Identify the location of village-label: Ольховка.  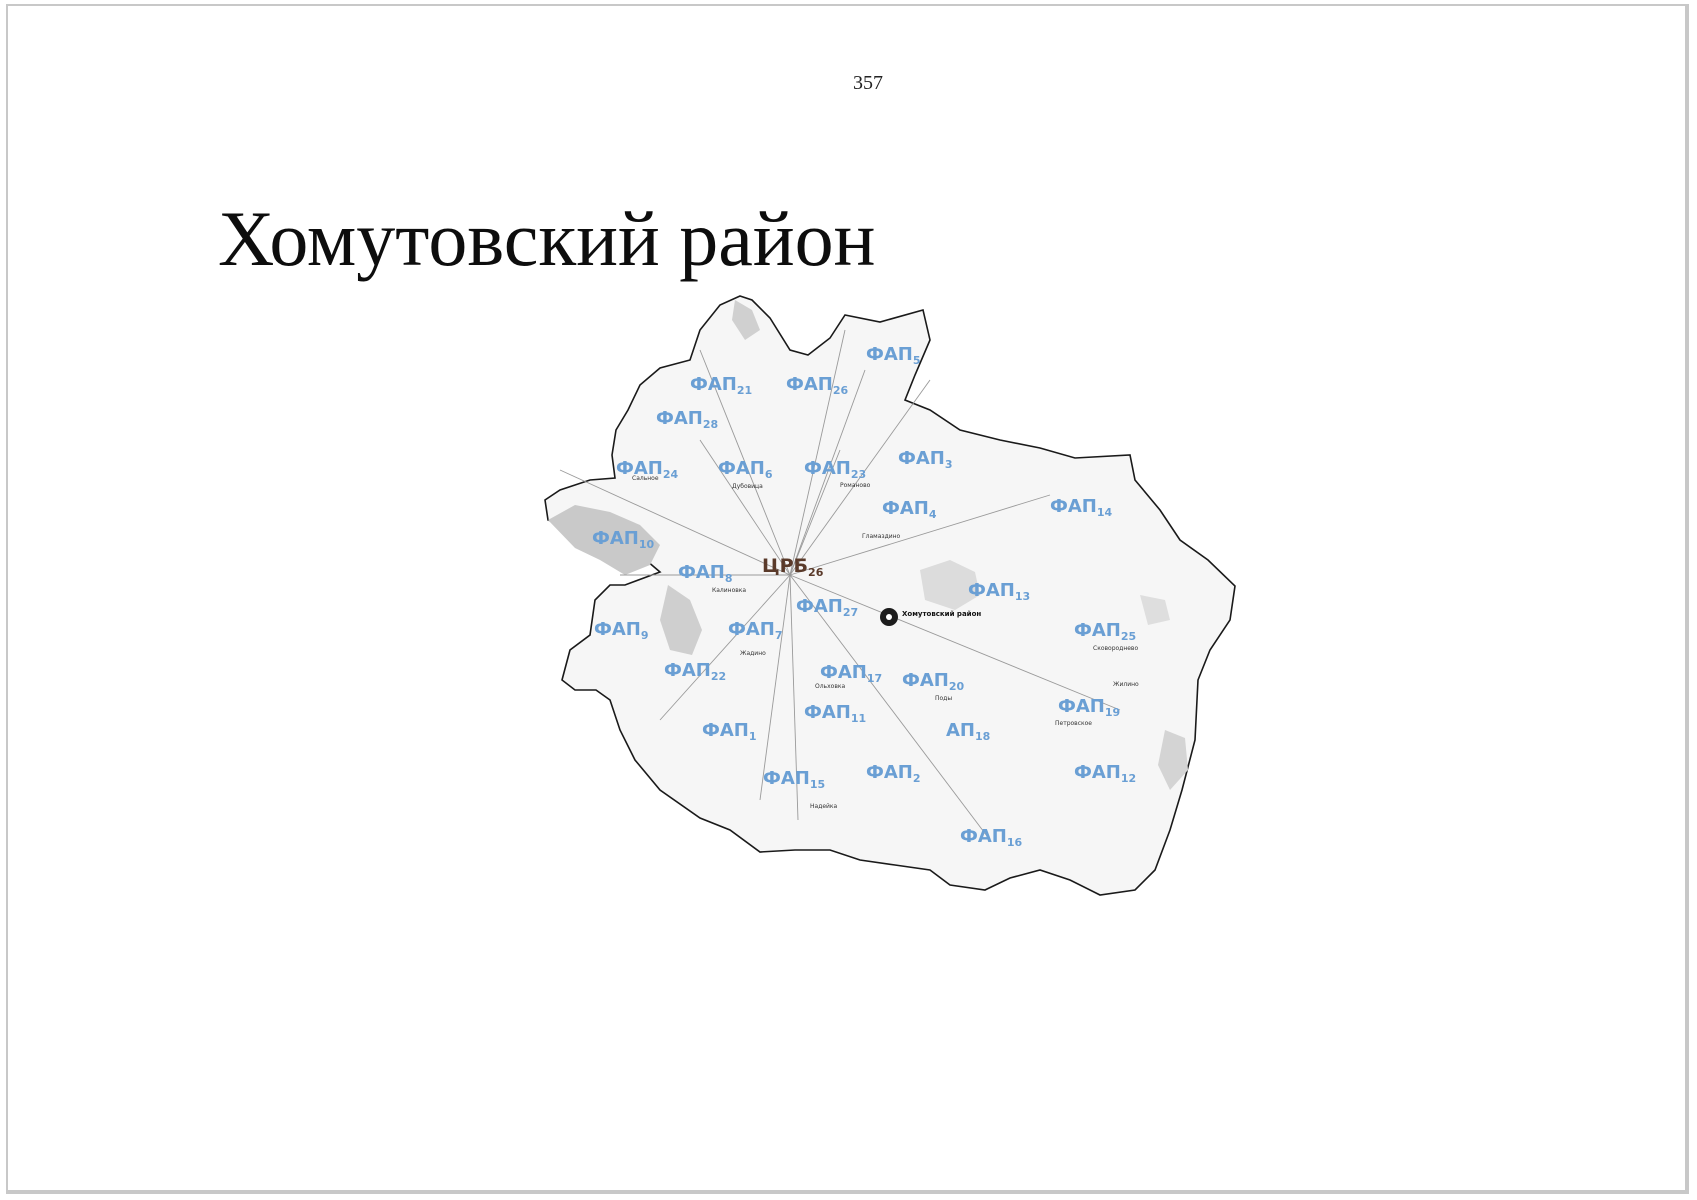
(830, 686).